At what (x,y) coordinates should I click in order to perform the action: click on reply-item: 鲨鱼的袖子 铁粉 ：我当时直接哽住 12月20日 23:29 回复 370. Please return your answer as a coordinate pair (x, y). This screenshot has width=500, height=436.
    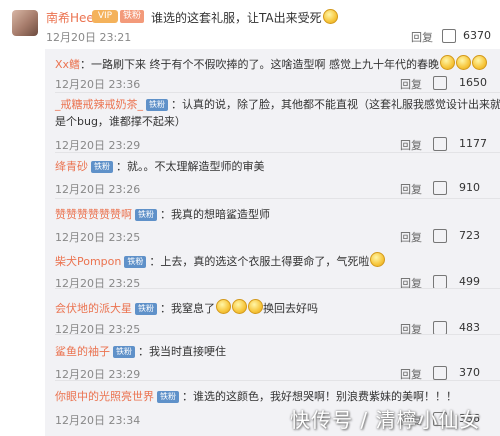
    Looking at the image, I should click on (272, 359).